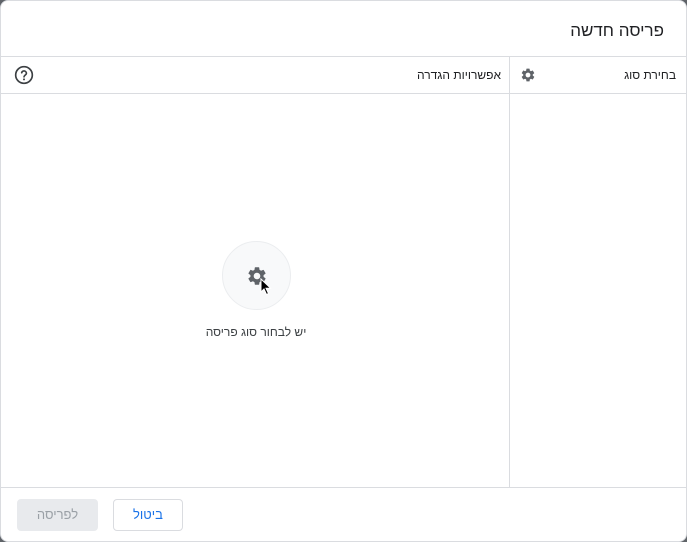  Describe the element at coordinates (617, 30) in the screenshot. I see `dialog-title: פריסה חדשה` at that location.